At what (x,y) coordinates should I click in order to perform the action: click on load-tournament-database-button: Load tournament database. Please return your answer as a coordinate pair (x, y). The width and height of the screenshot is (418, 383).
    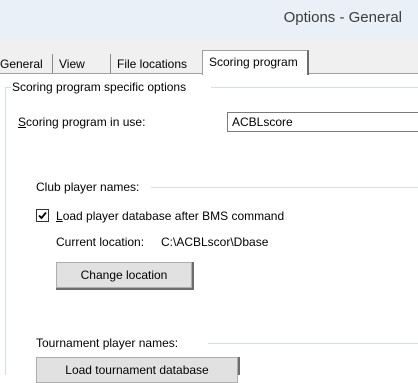
    Looking at the image, I should click on (137, 370).